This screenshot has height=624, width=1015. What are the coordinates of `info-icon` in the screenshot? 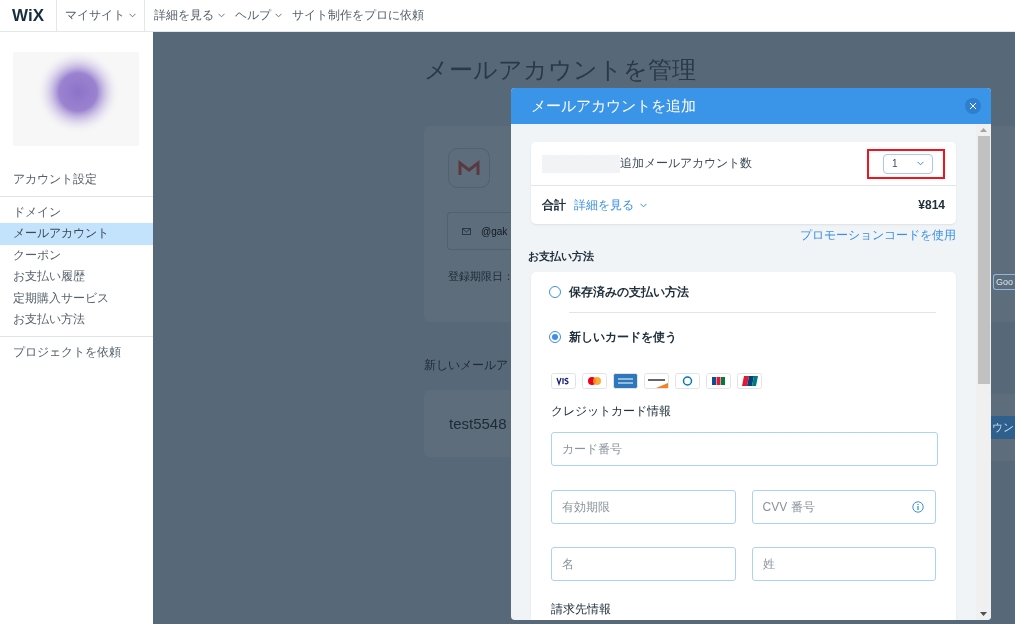 It's located at (918, 507).